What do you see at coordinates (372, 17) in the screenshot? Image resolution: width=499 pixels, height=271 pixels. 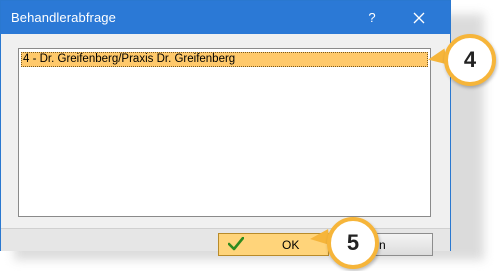 I see `help-button: ?` at bounding box center [372, 17].